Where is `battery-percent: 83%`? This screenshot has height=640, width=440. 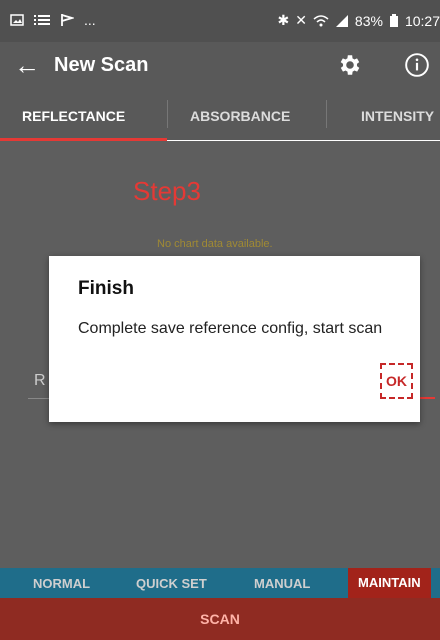
battery-percent: 83% is located at coordinates (368, 20).